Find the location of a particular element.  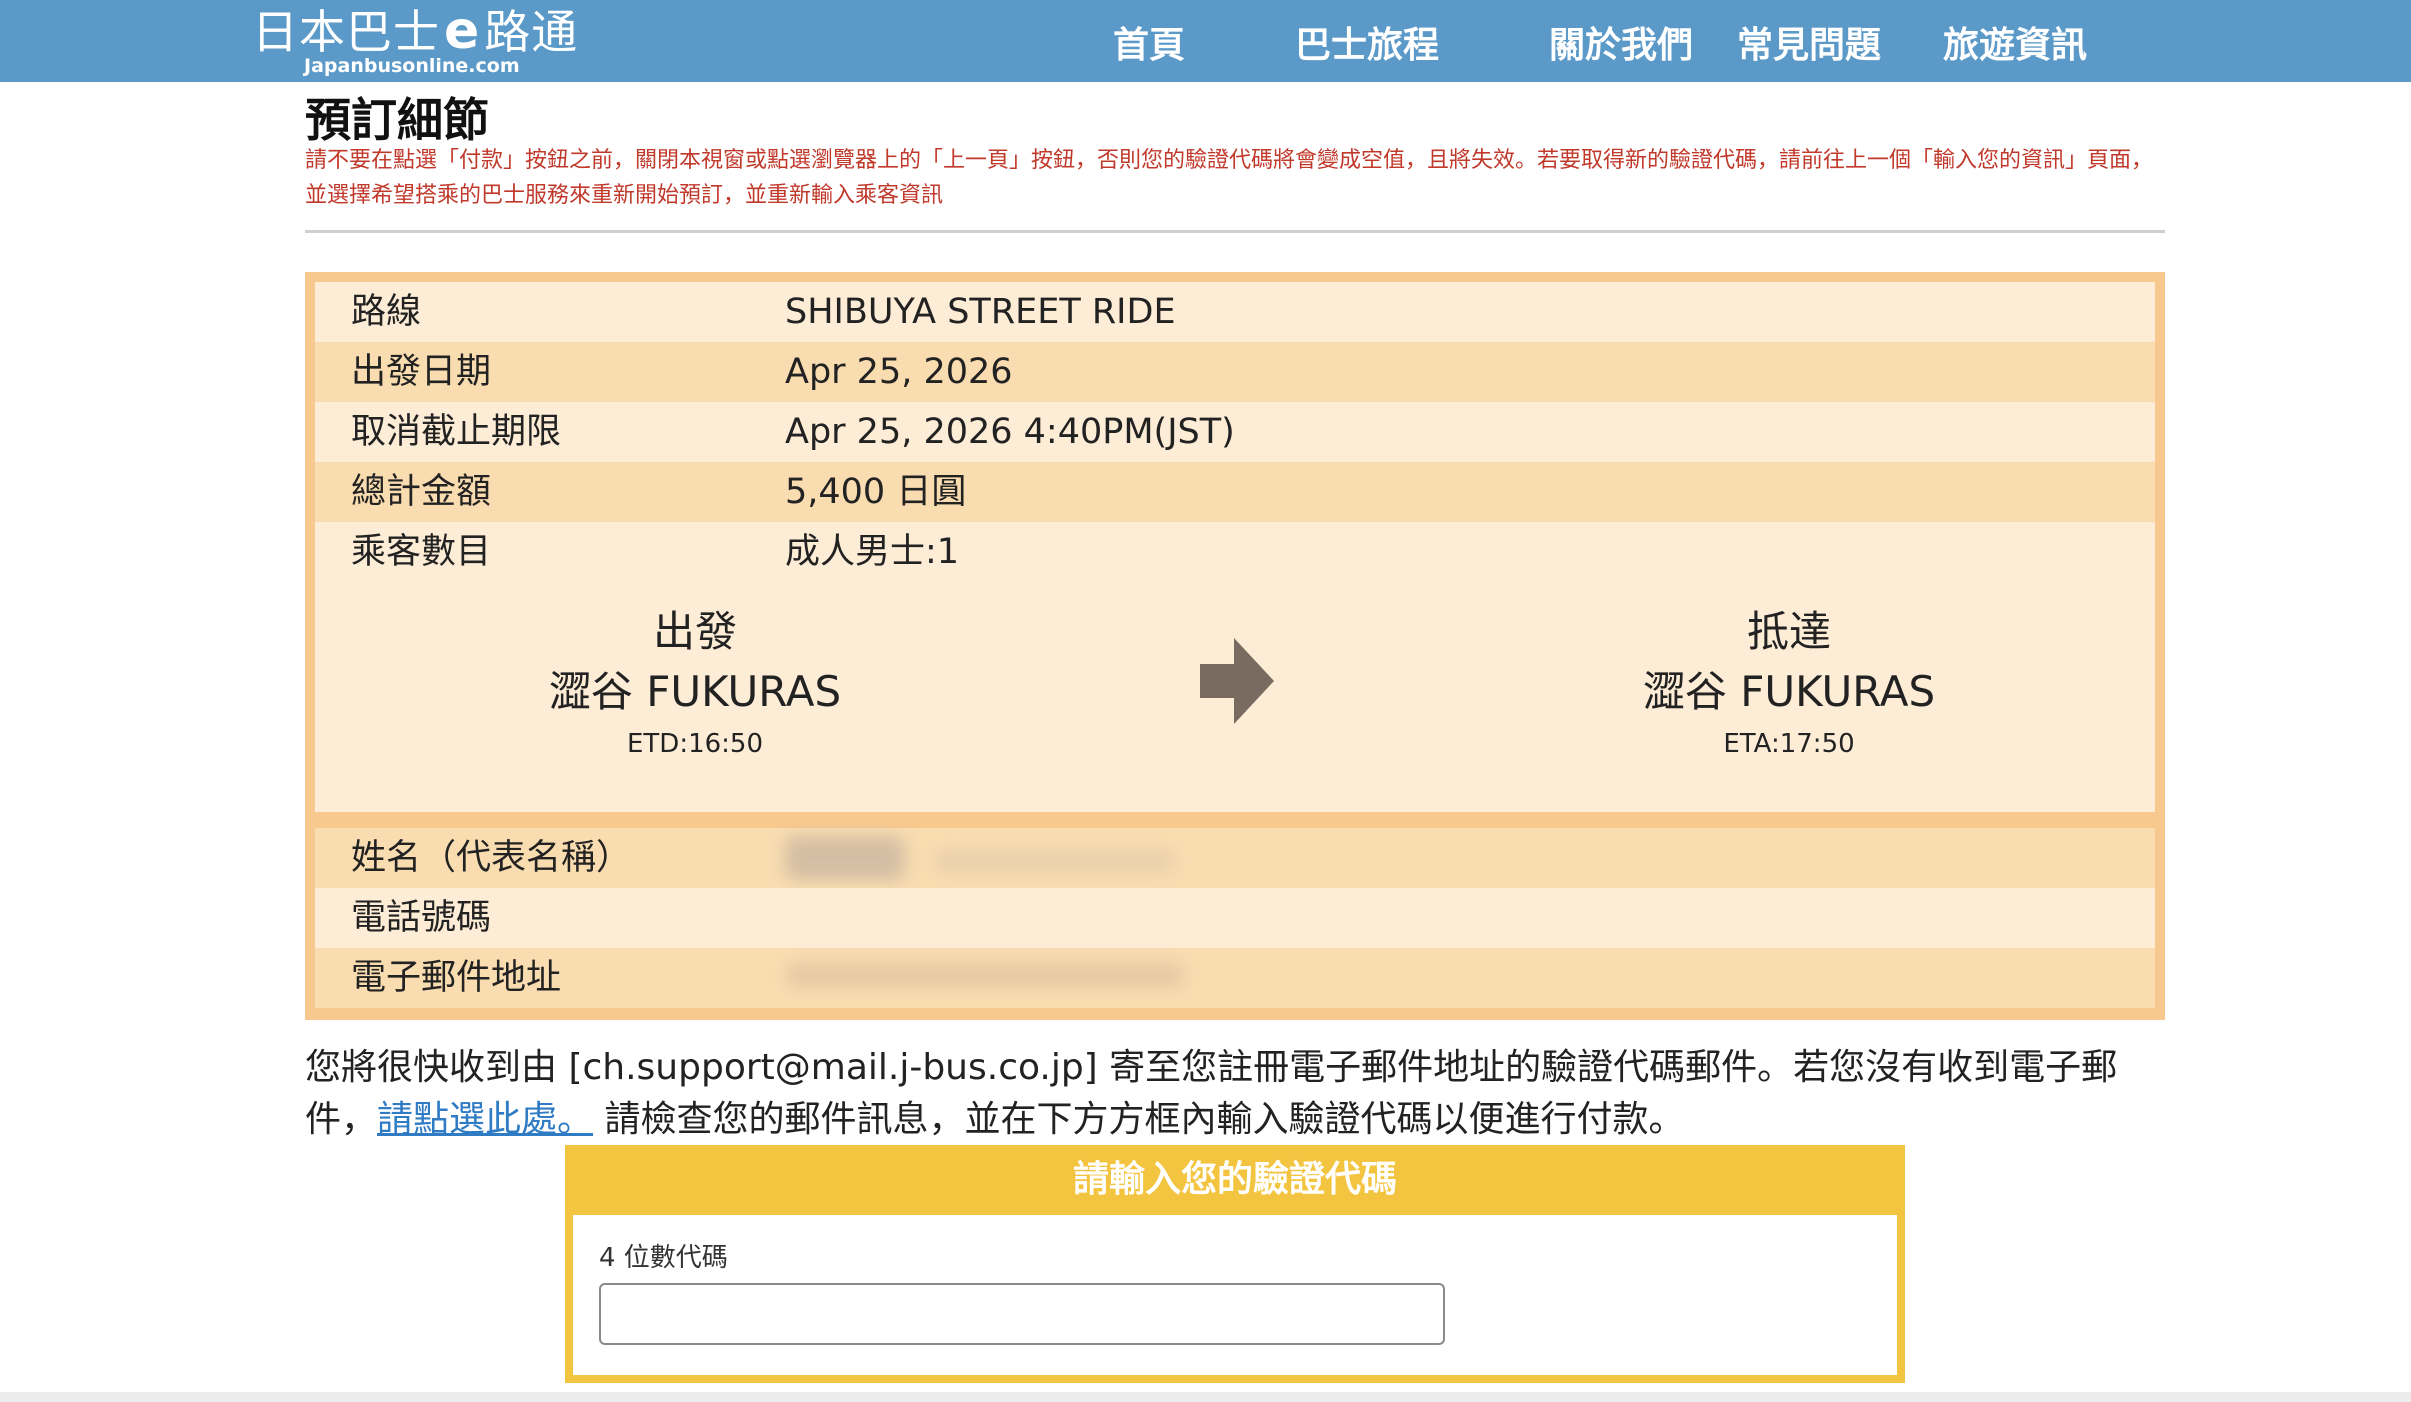

detail-label: 電話號碼 is located at coordinates (421, 918).